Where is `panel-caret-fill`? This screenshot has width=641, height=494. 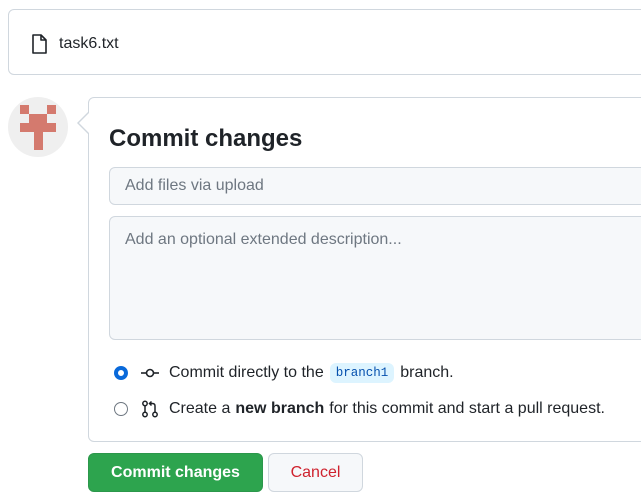 panel-caret-fill is located at coordinates (84, 123).